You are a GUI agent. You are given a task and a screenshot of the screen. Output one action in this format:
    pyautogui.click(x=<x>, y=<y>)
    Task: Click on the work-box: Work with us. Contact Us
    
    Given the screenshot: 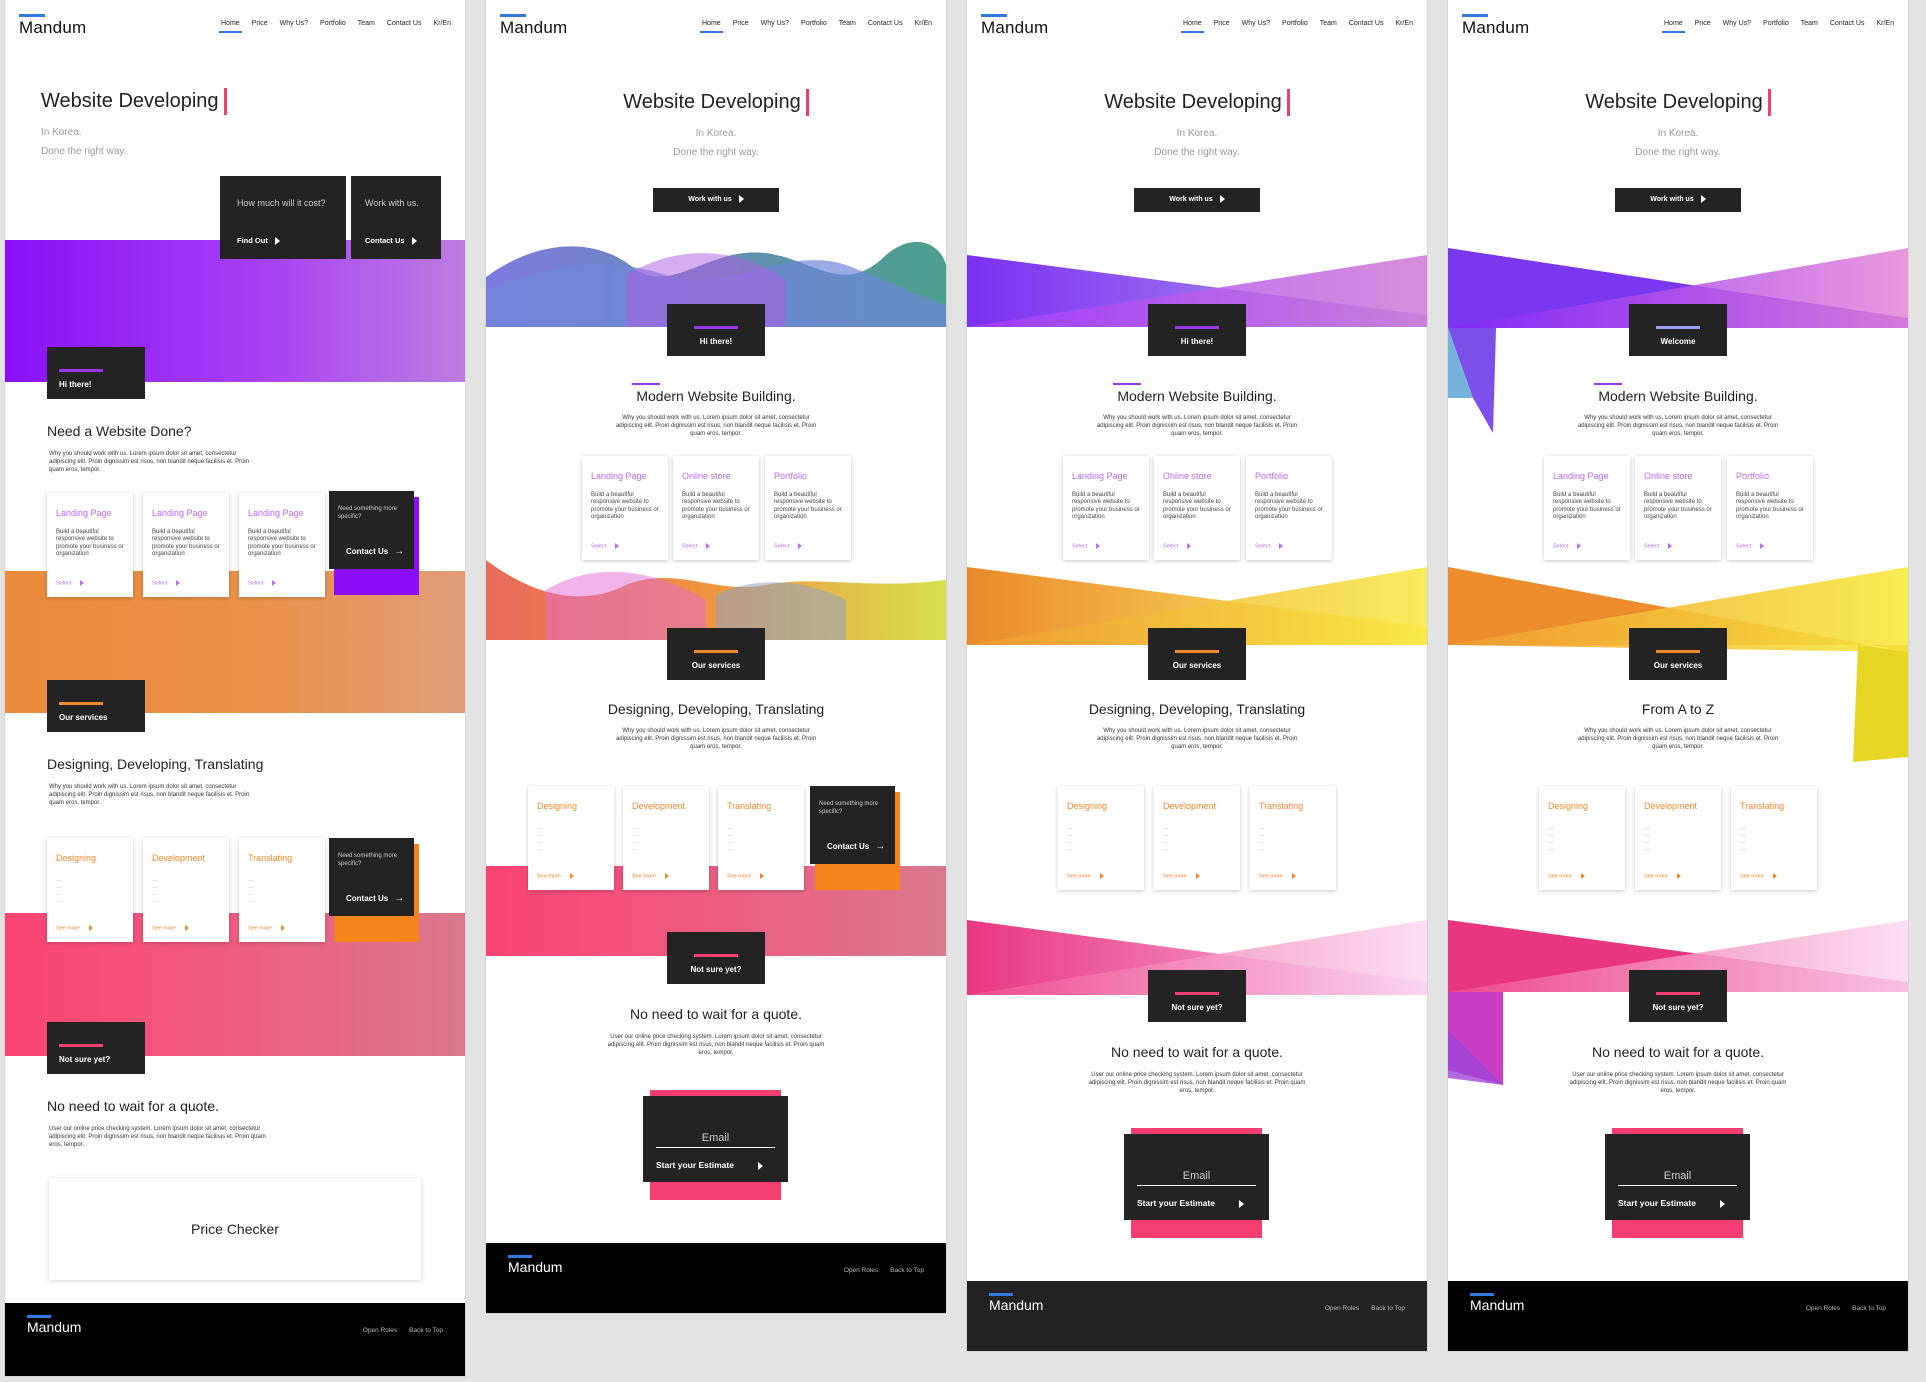 What is the action you would take?
    pyautogui.click(x=396, y=217)
    